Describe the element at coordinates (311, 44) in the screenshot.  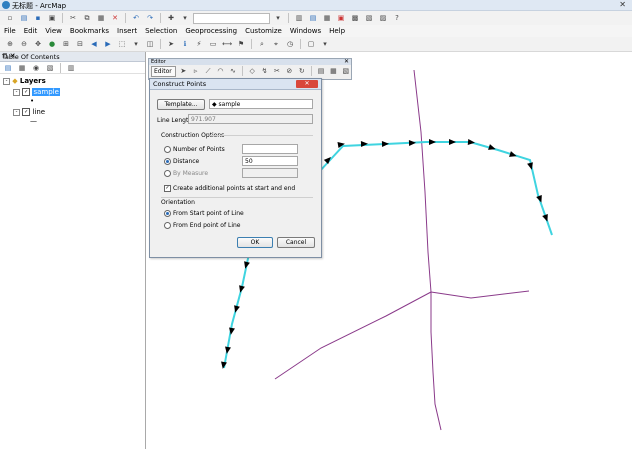
I see `create-viewer-icon: ▢` at that location.